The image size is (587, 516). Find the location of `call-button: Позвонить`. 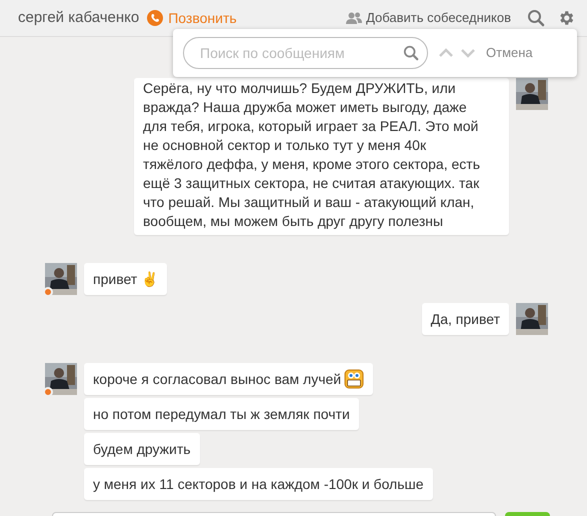

call-button: Позвонить is located at coordinates (192, 18).